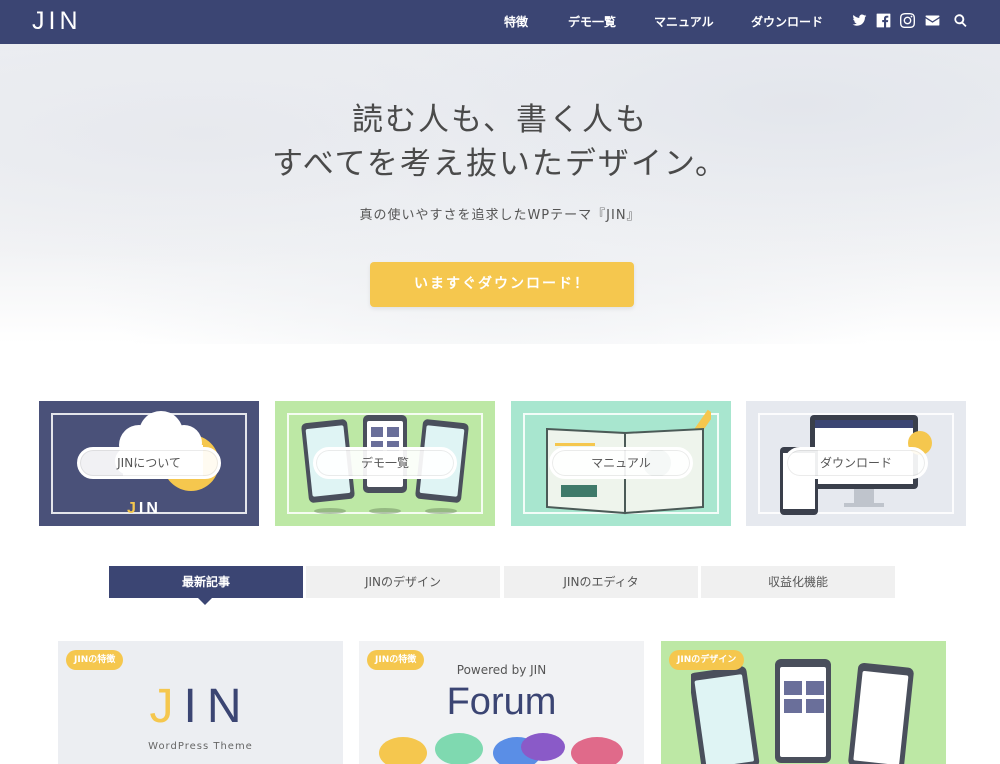  What do you see at coordinates (960, 20) in the screenshot?
I see `search-icon` at bounding box center [960, 20].